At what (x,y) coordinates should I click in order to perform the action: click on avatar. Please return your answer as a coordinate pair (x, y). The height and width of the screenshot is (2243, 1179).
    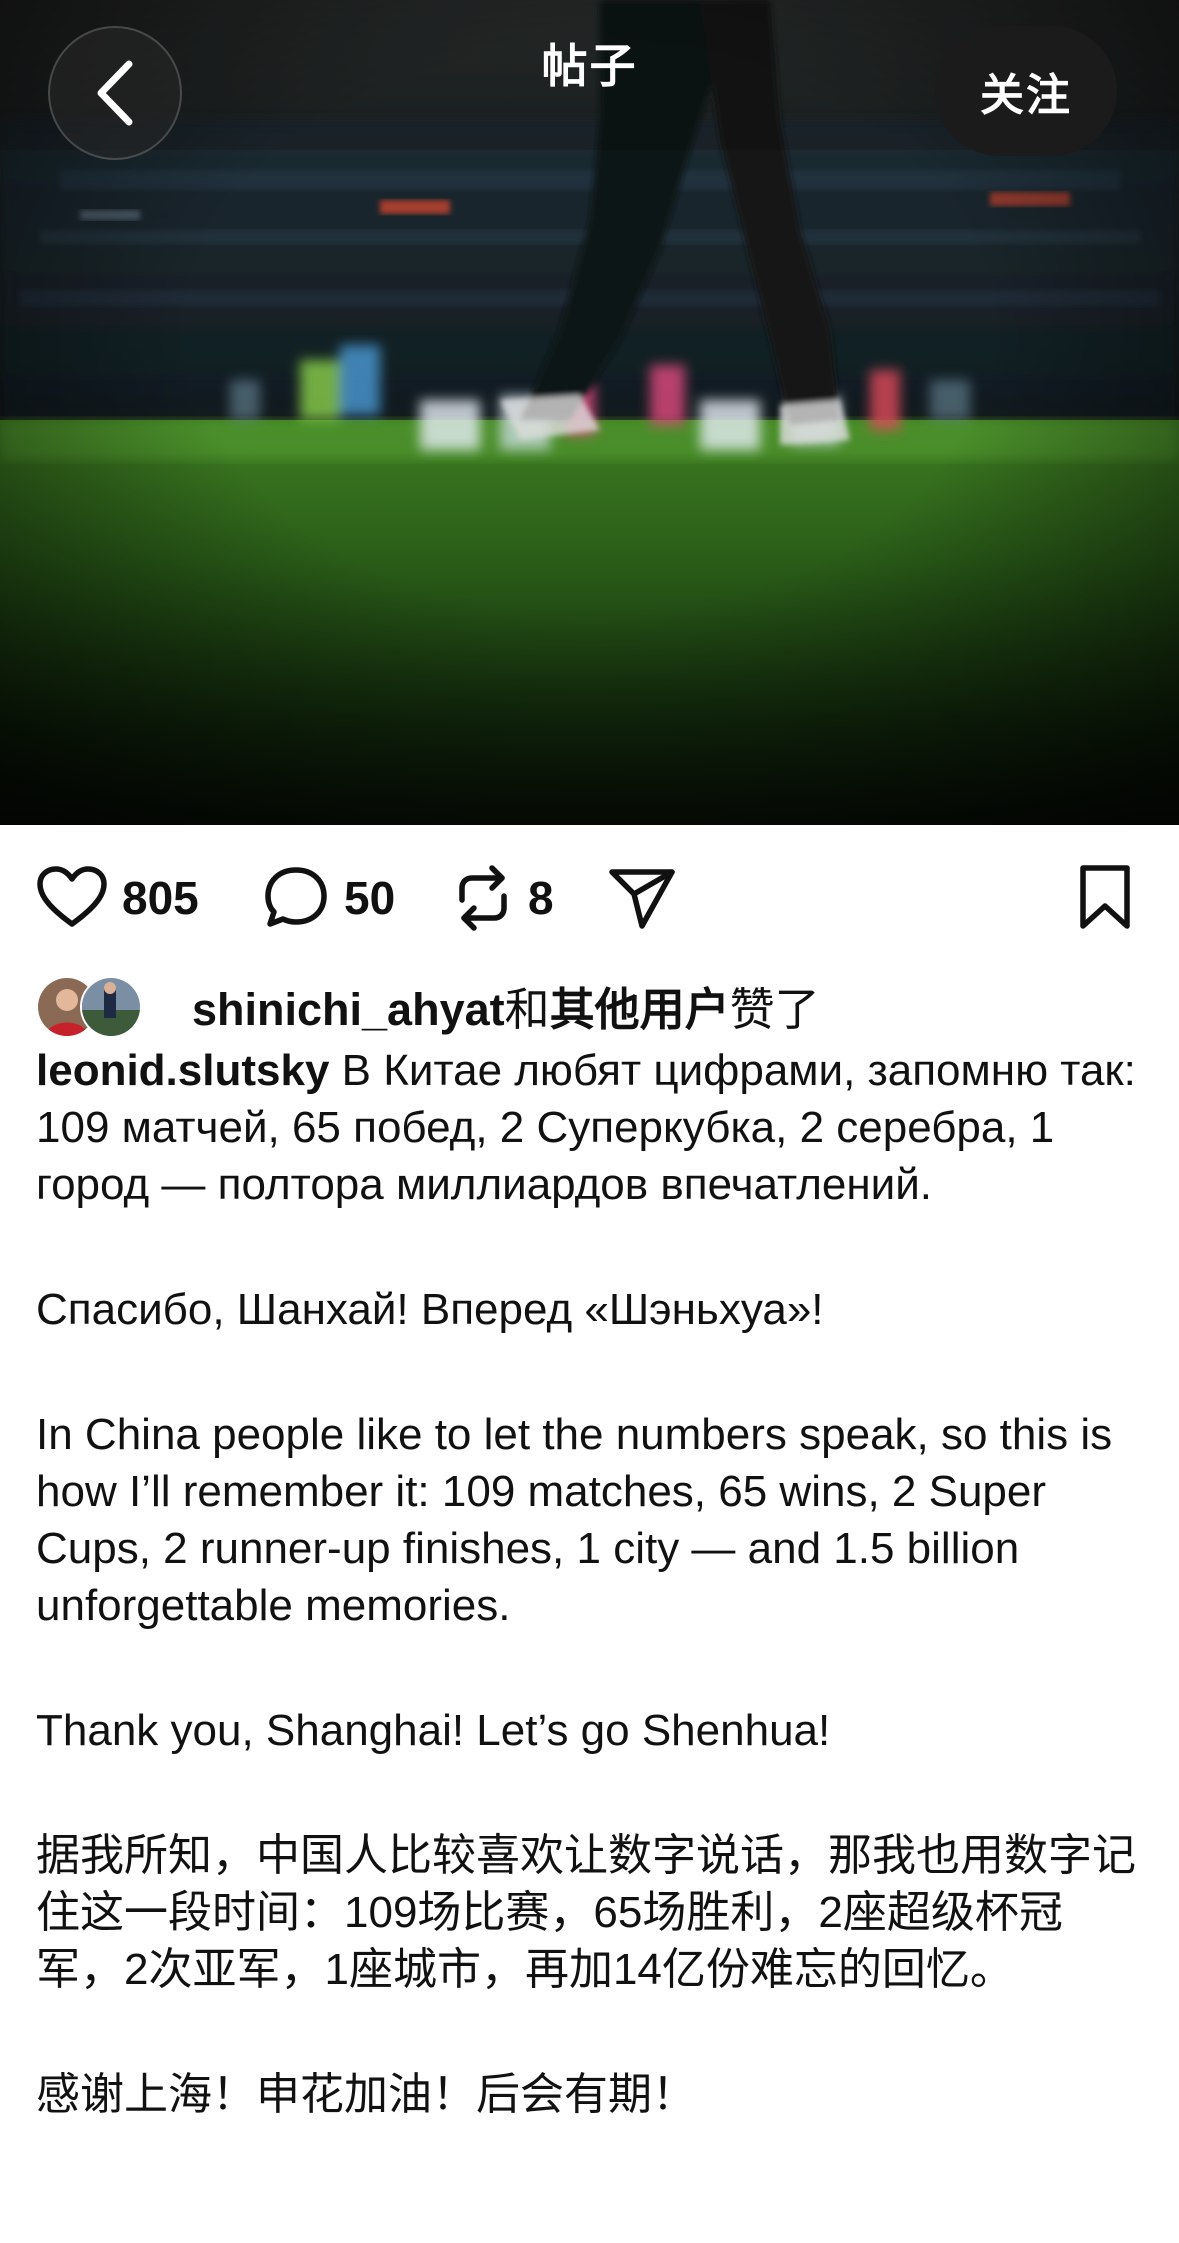
    Looking at the image, I should click on (111, 1007).